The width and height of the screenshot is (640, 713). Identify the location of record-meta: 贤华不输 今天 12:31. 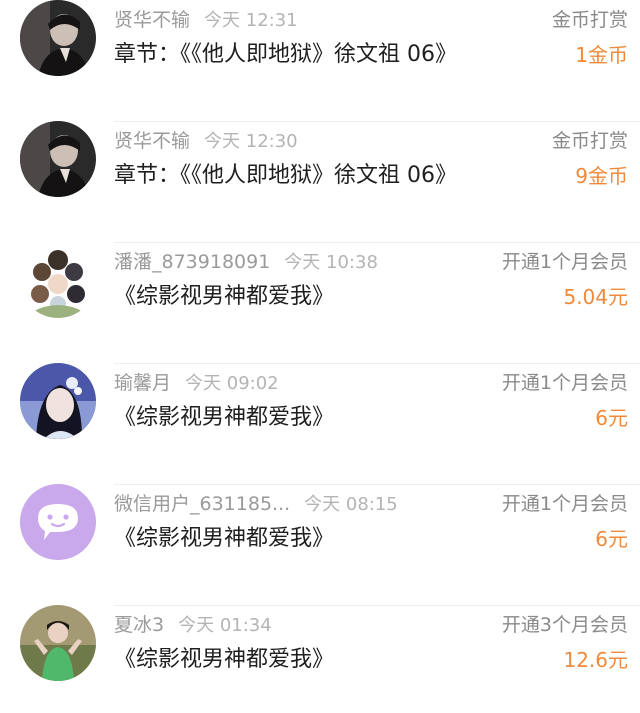
(206, 20).